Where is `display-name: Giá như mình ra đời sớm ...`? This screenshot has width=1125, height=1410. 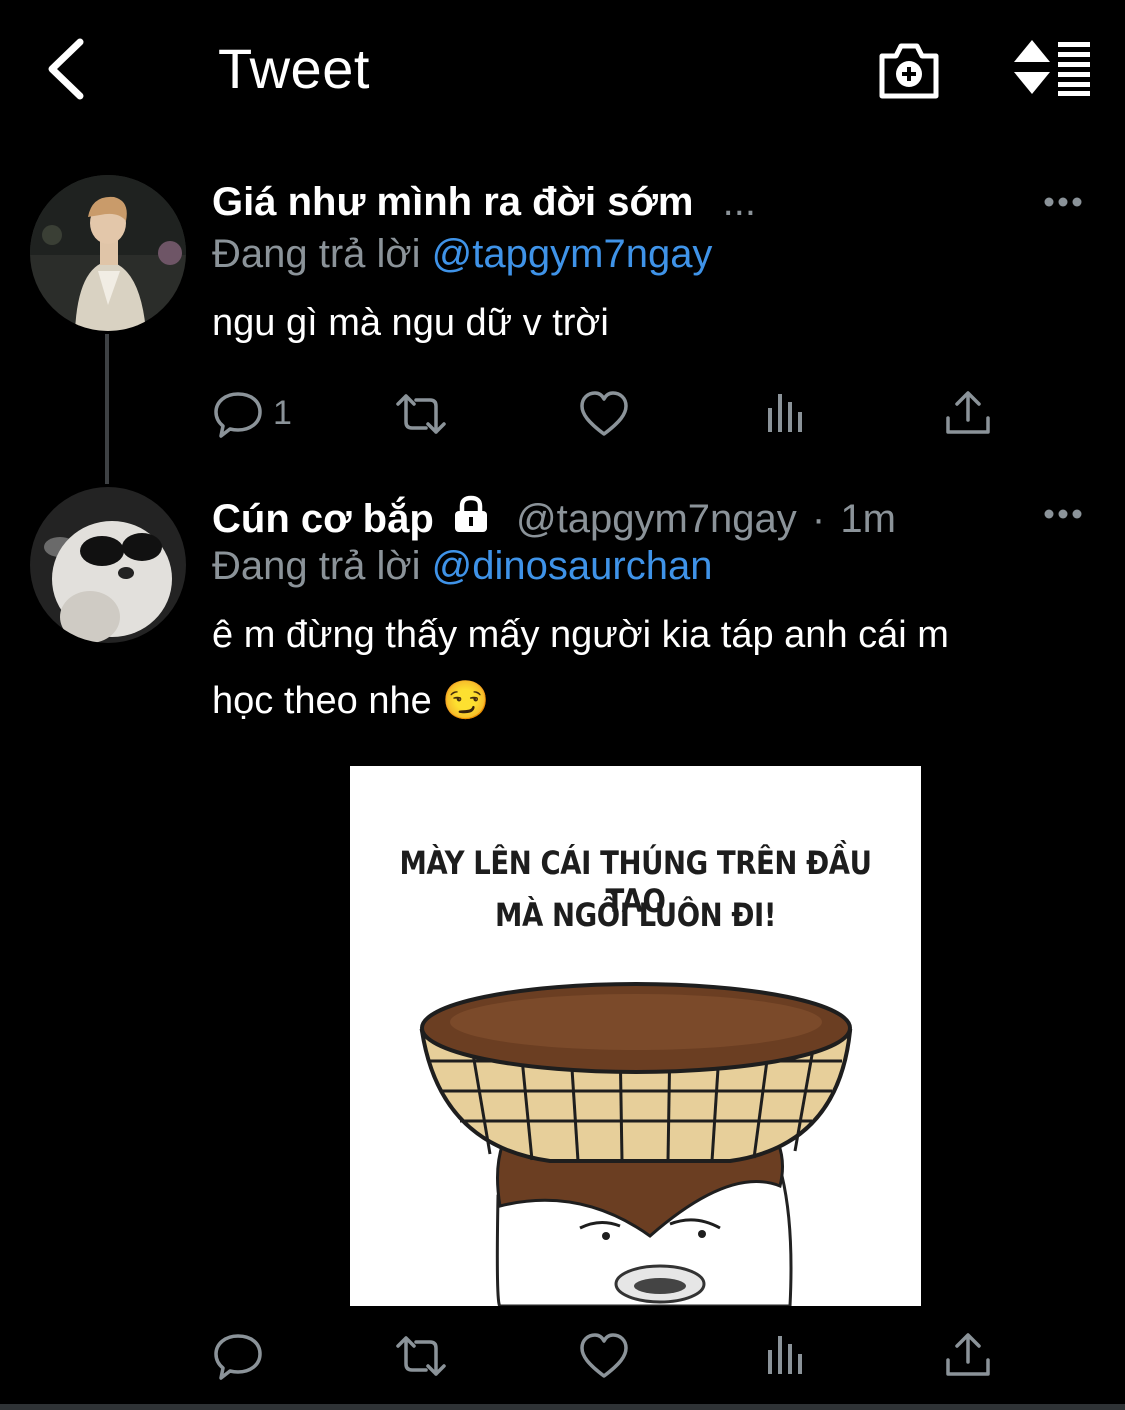 display-name: Giá như mình ra đời sớm ... is located at coordinates (484, 202).